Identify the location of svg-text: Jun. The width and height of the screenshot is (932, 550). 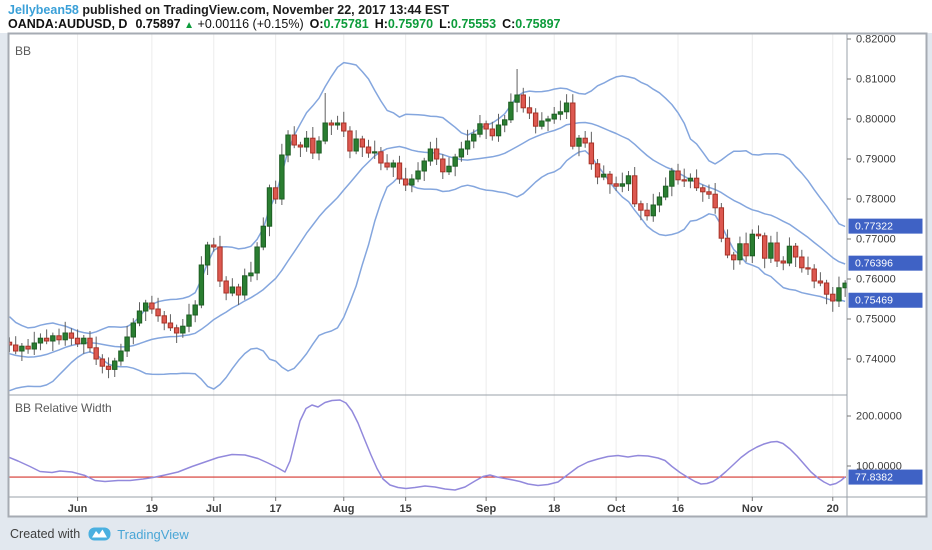
(78, 509).